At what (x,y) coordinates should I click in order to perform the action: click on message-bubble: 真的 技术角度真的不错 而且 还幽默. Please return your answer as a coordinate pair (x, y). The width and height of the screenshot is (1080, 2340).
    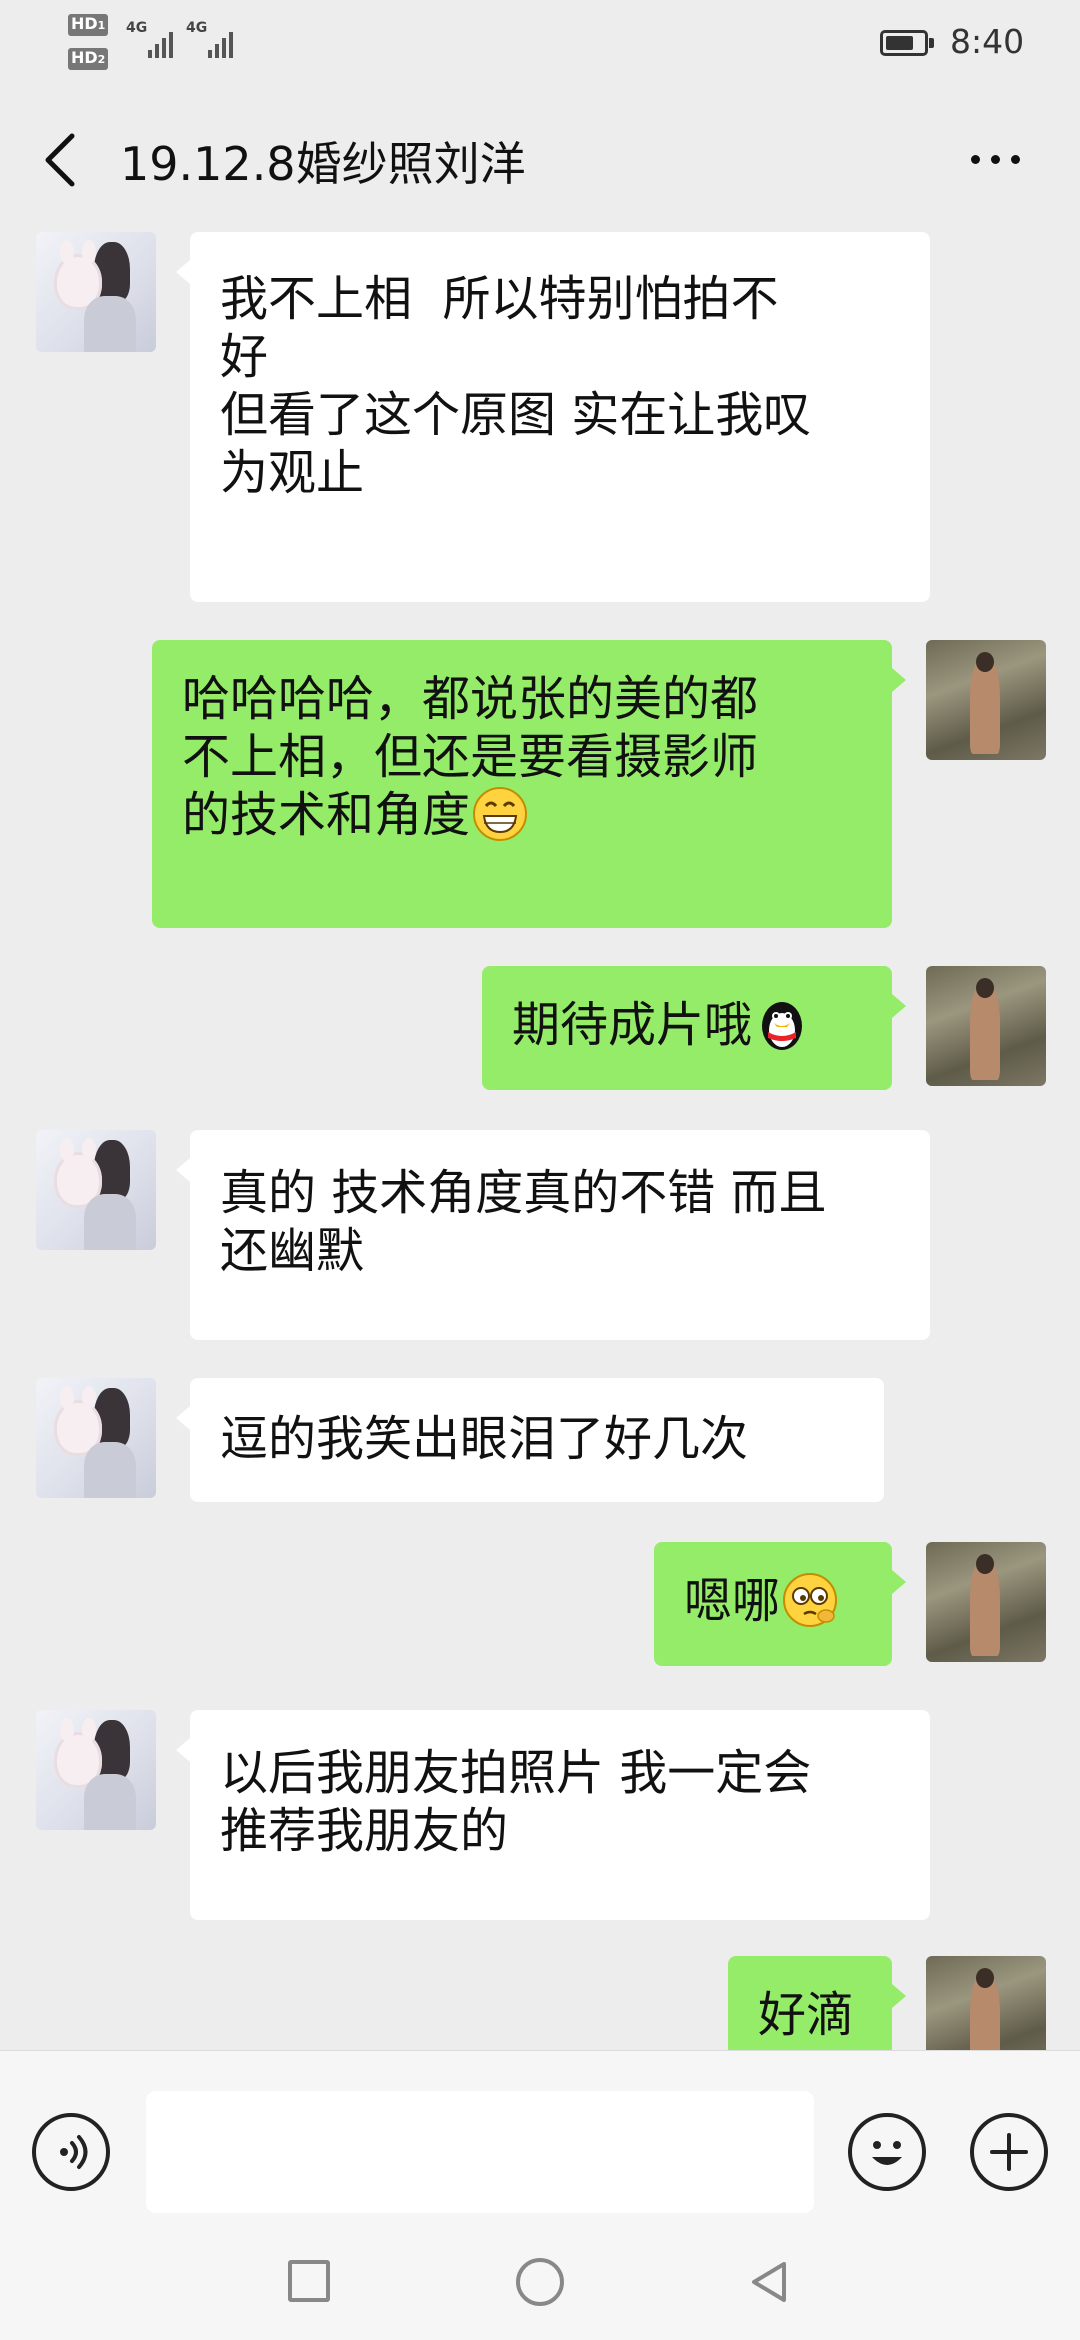
    Looking at the image, I should click on (553, 1235).